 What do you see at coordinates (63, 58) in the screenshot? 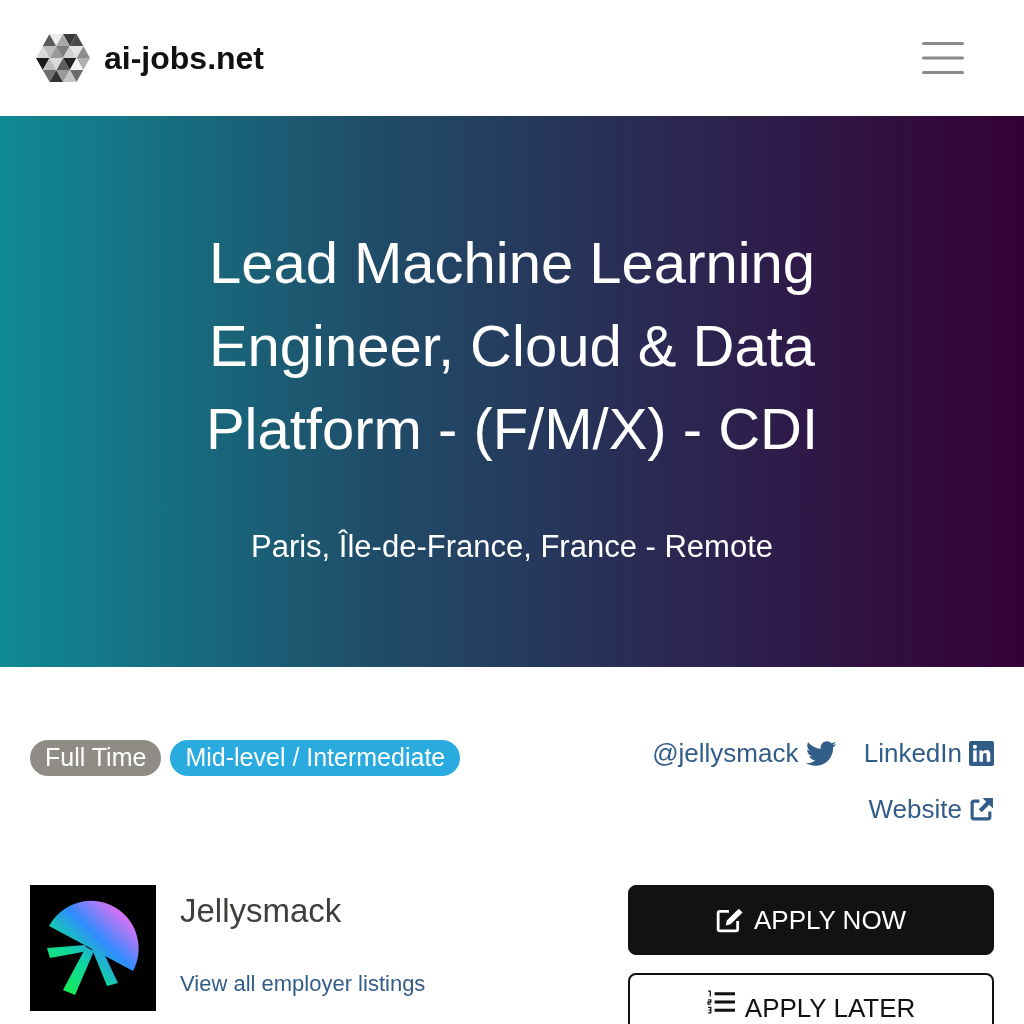
I see `hexagon-logo-icon` at bounding box center [63, 58].